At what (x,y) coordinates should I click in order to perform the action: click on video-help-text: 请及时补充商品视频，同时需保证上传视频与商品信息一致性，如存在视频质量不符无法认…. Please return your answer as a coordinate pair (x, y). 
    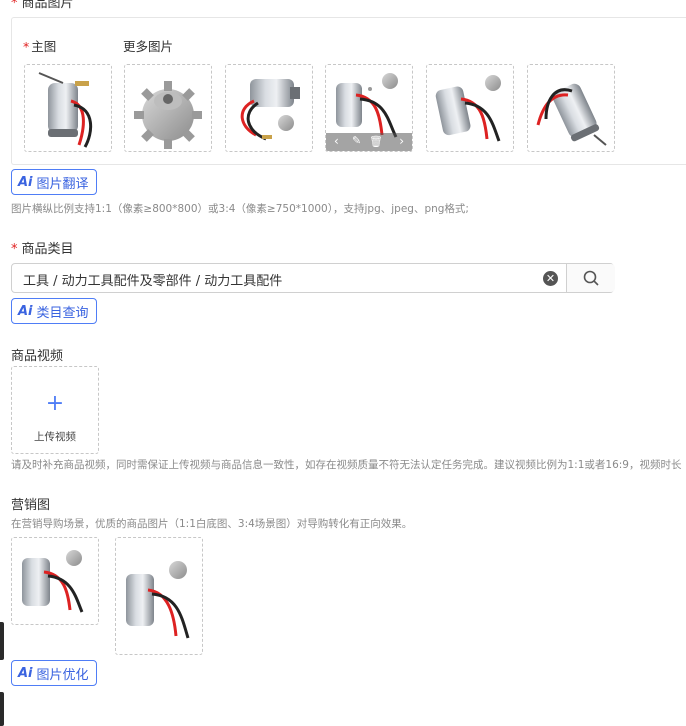
    Looking at the image, I should click on (346, 465).